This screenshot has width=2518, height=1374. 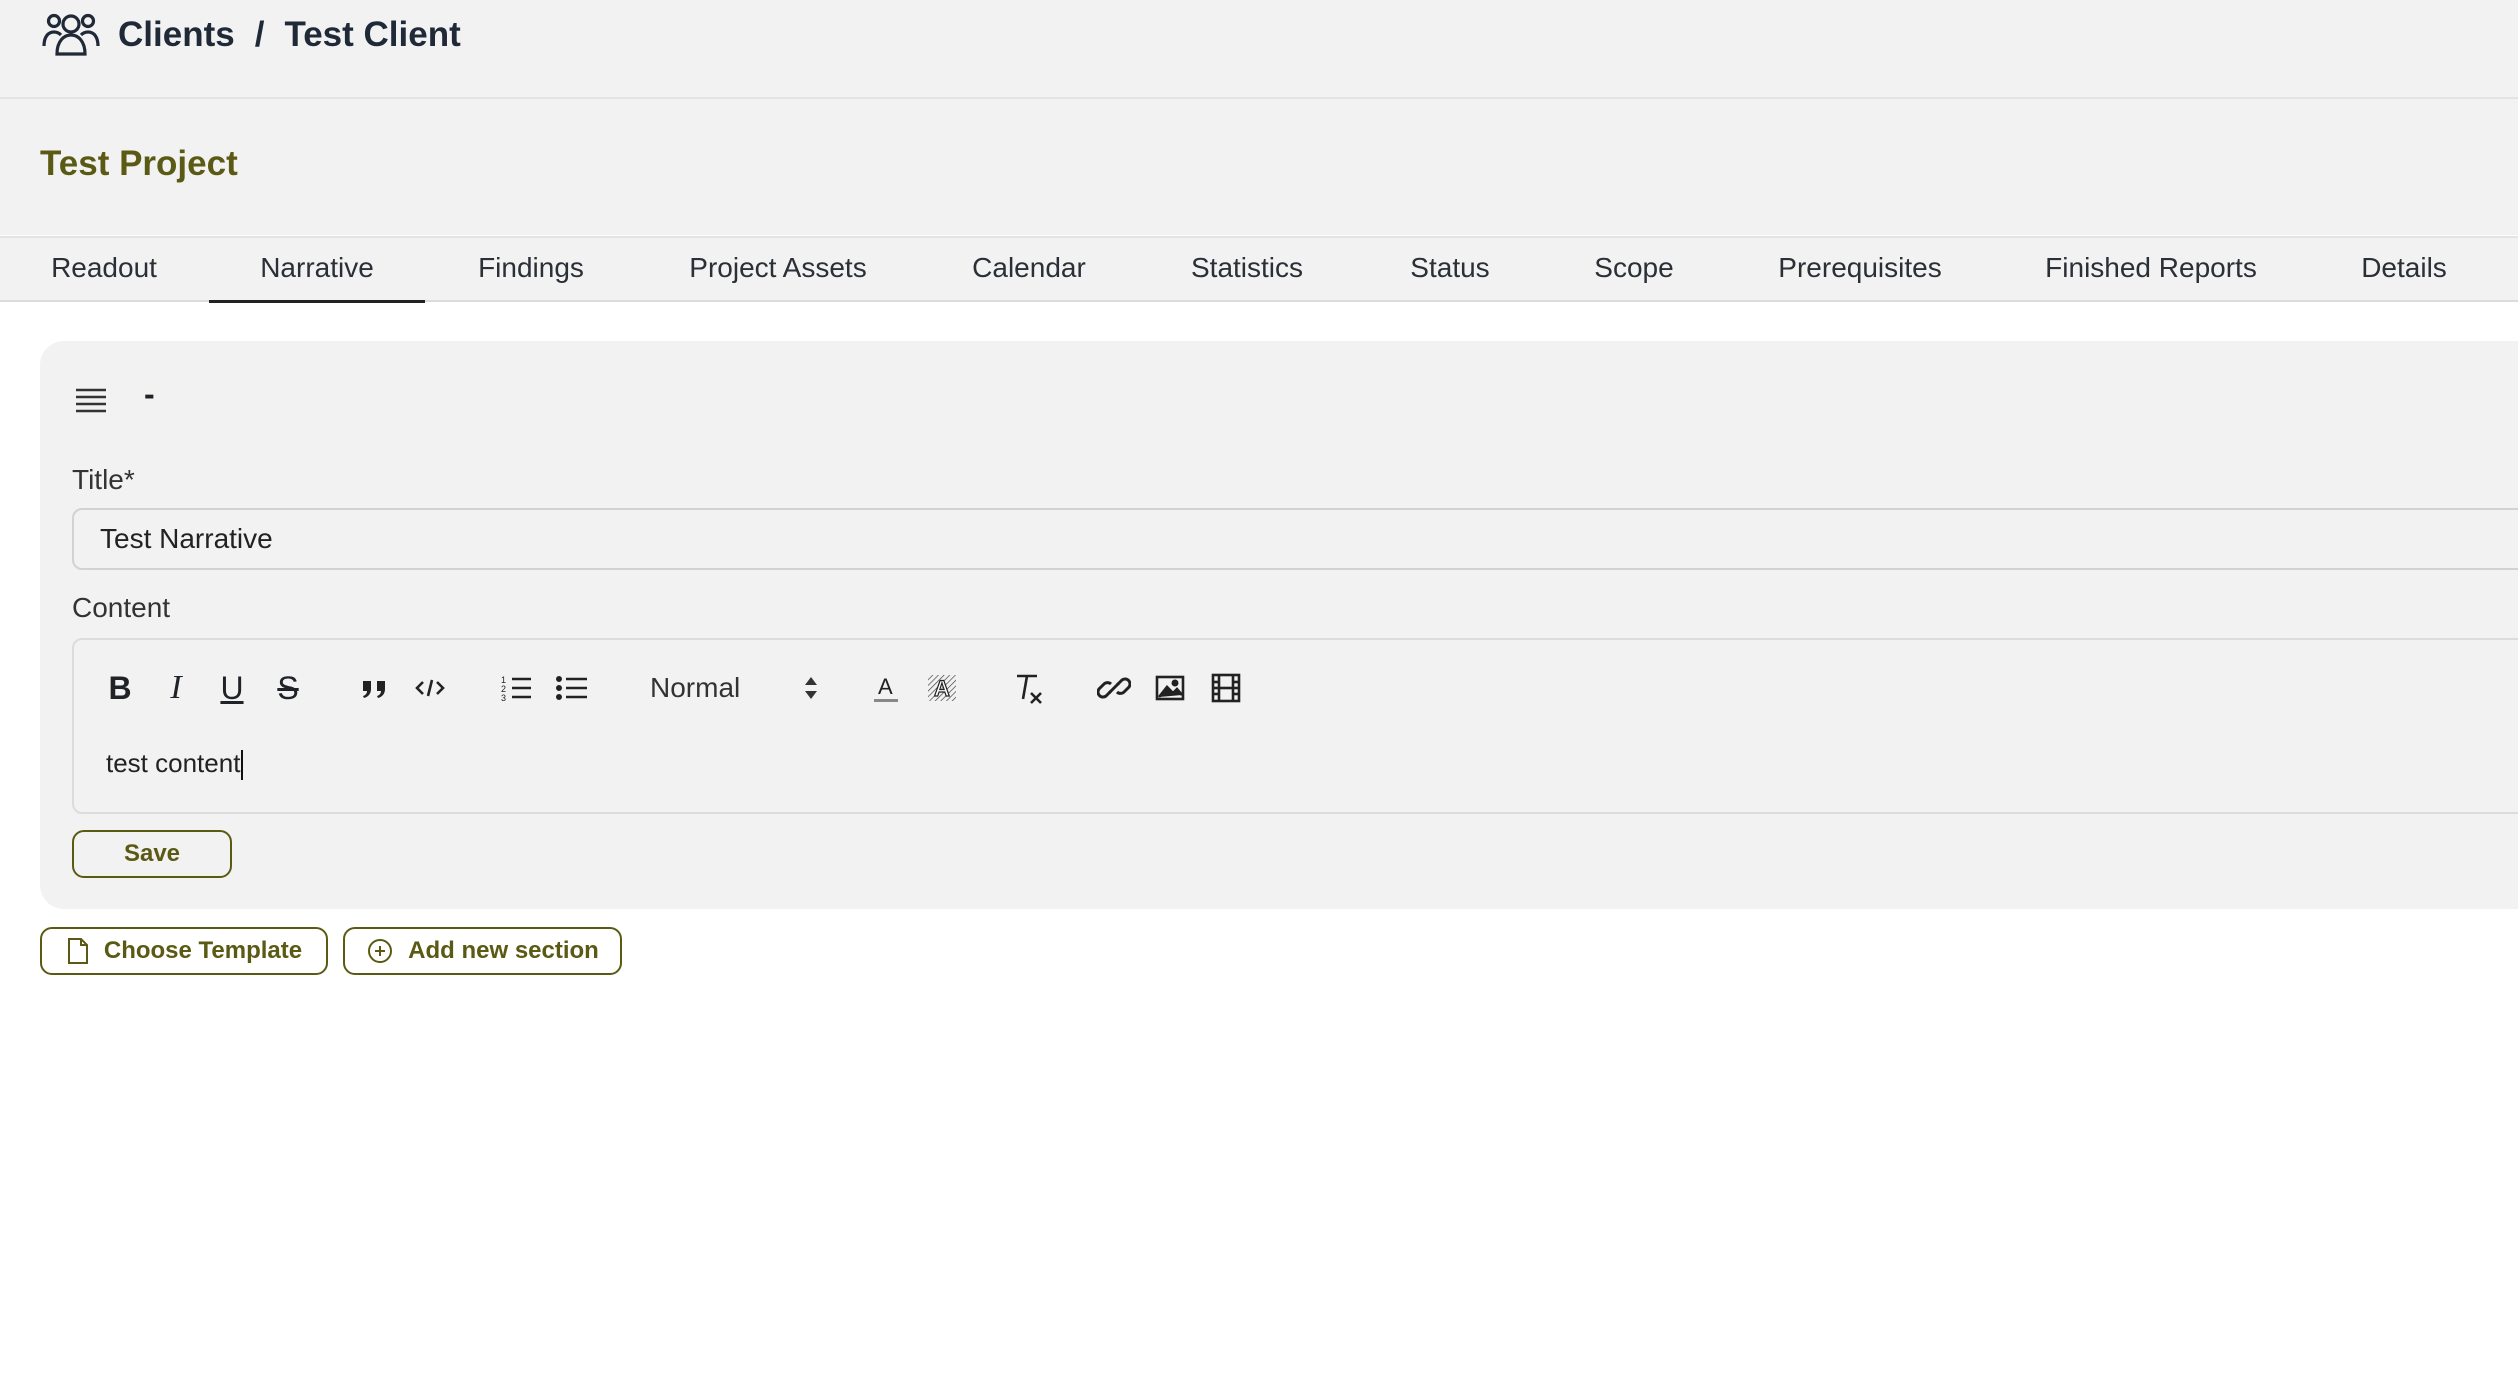 What do you see at coordinates (1247, 269) in the screenshot?
I see `tab-statistics: Statistics` at bounding box center [1247, 269].